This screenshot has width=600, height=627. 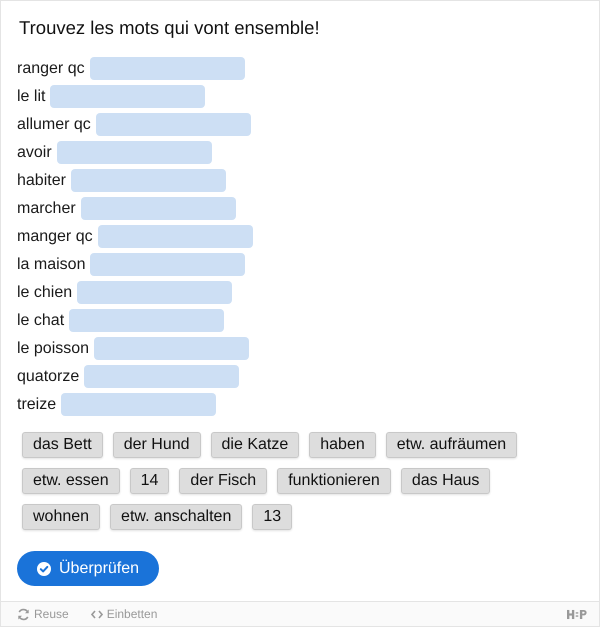 I want to click on word-tile: das Bett, so click(x=62, y=445).